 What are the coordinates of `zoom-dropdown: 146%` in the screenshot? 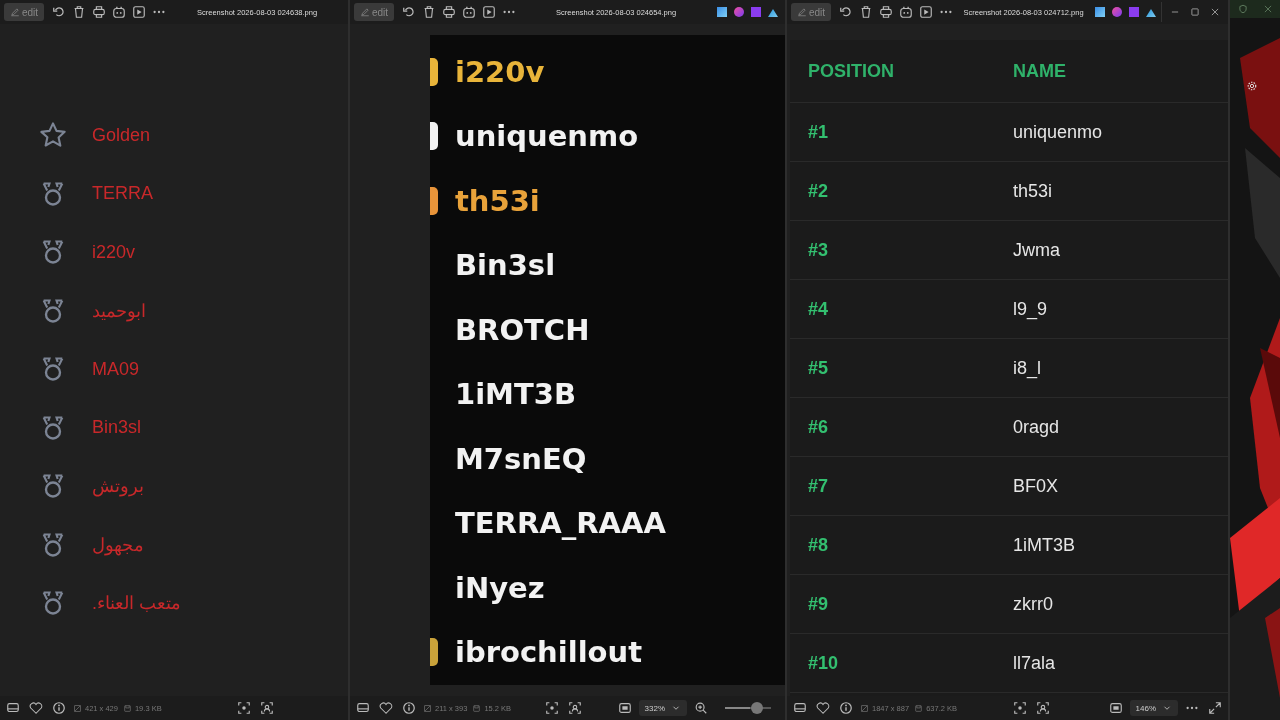 It's located at (1153, 708).